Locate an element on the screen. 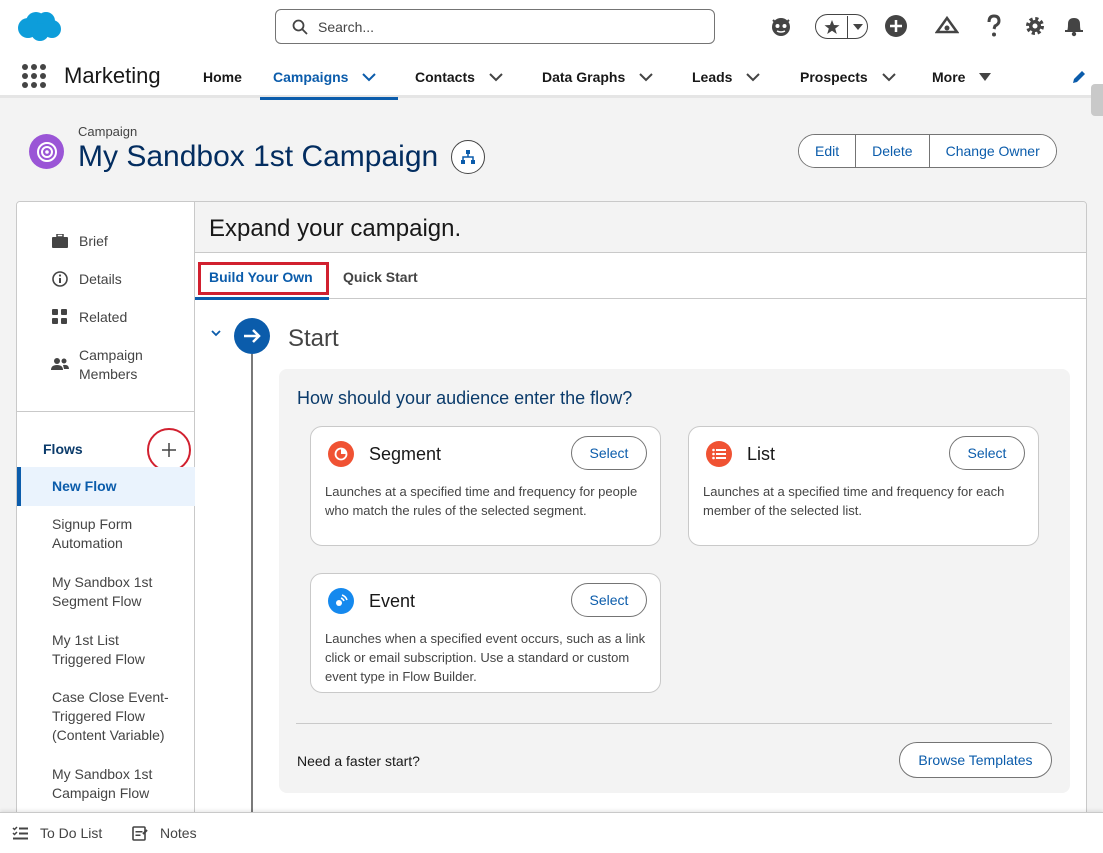  apps-icon is located at coordinates (60, 317).